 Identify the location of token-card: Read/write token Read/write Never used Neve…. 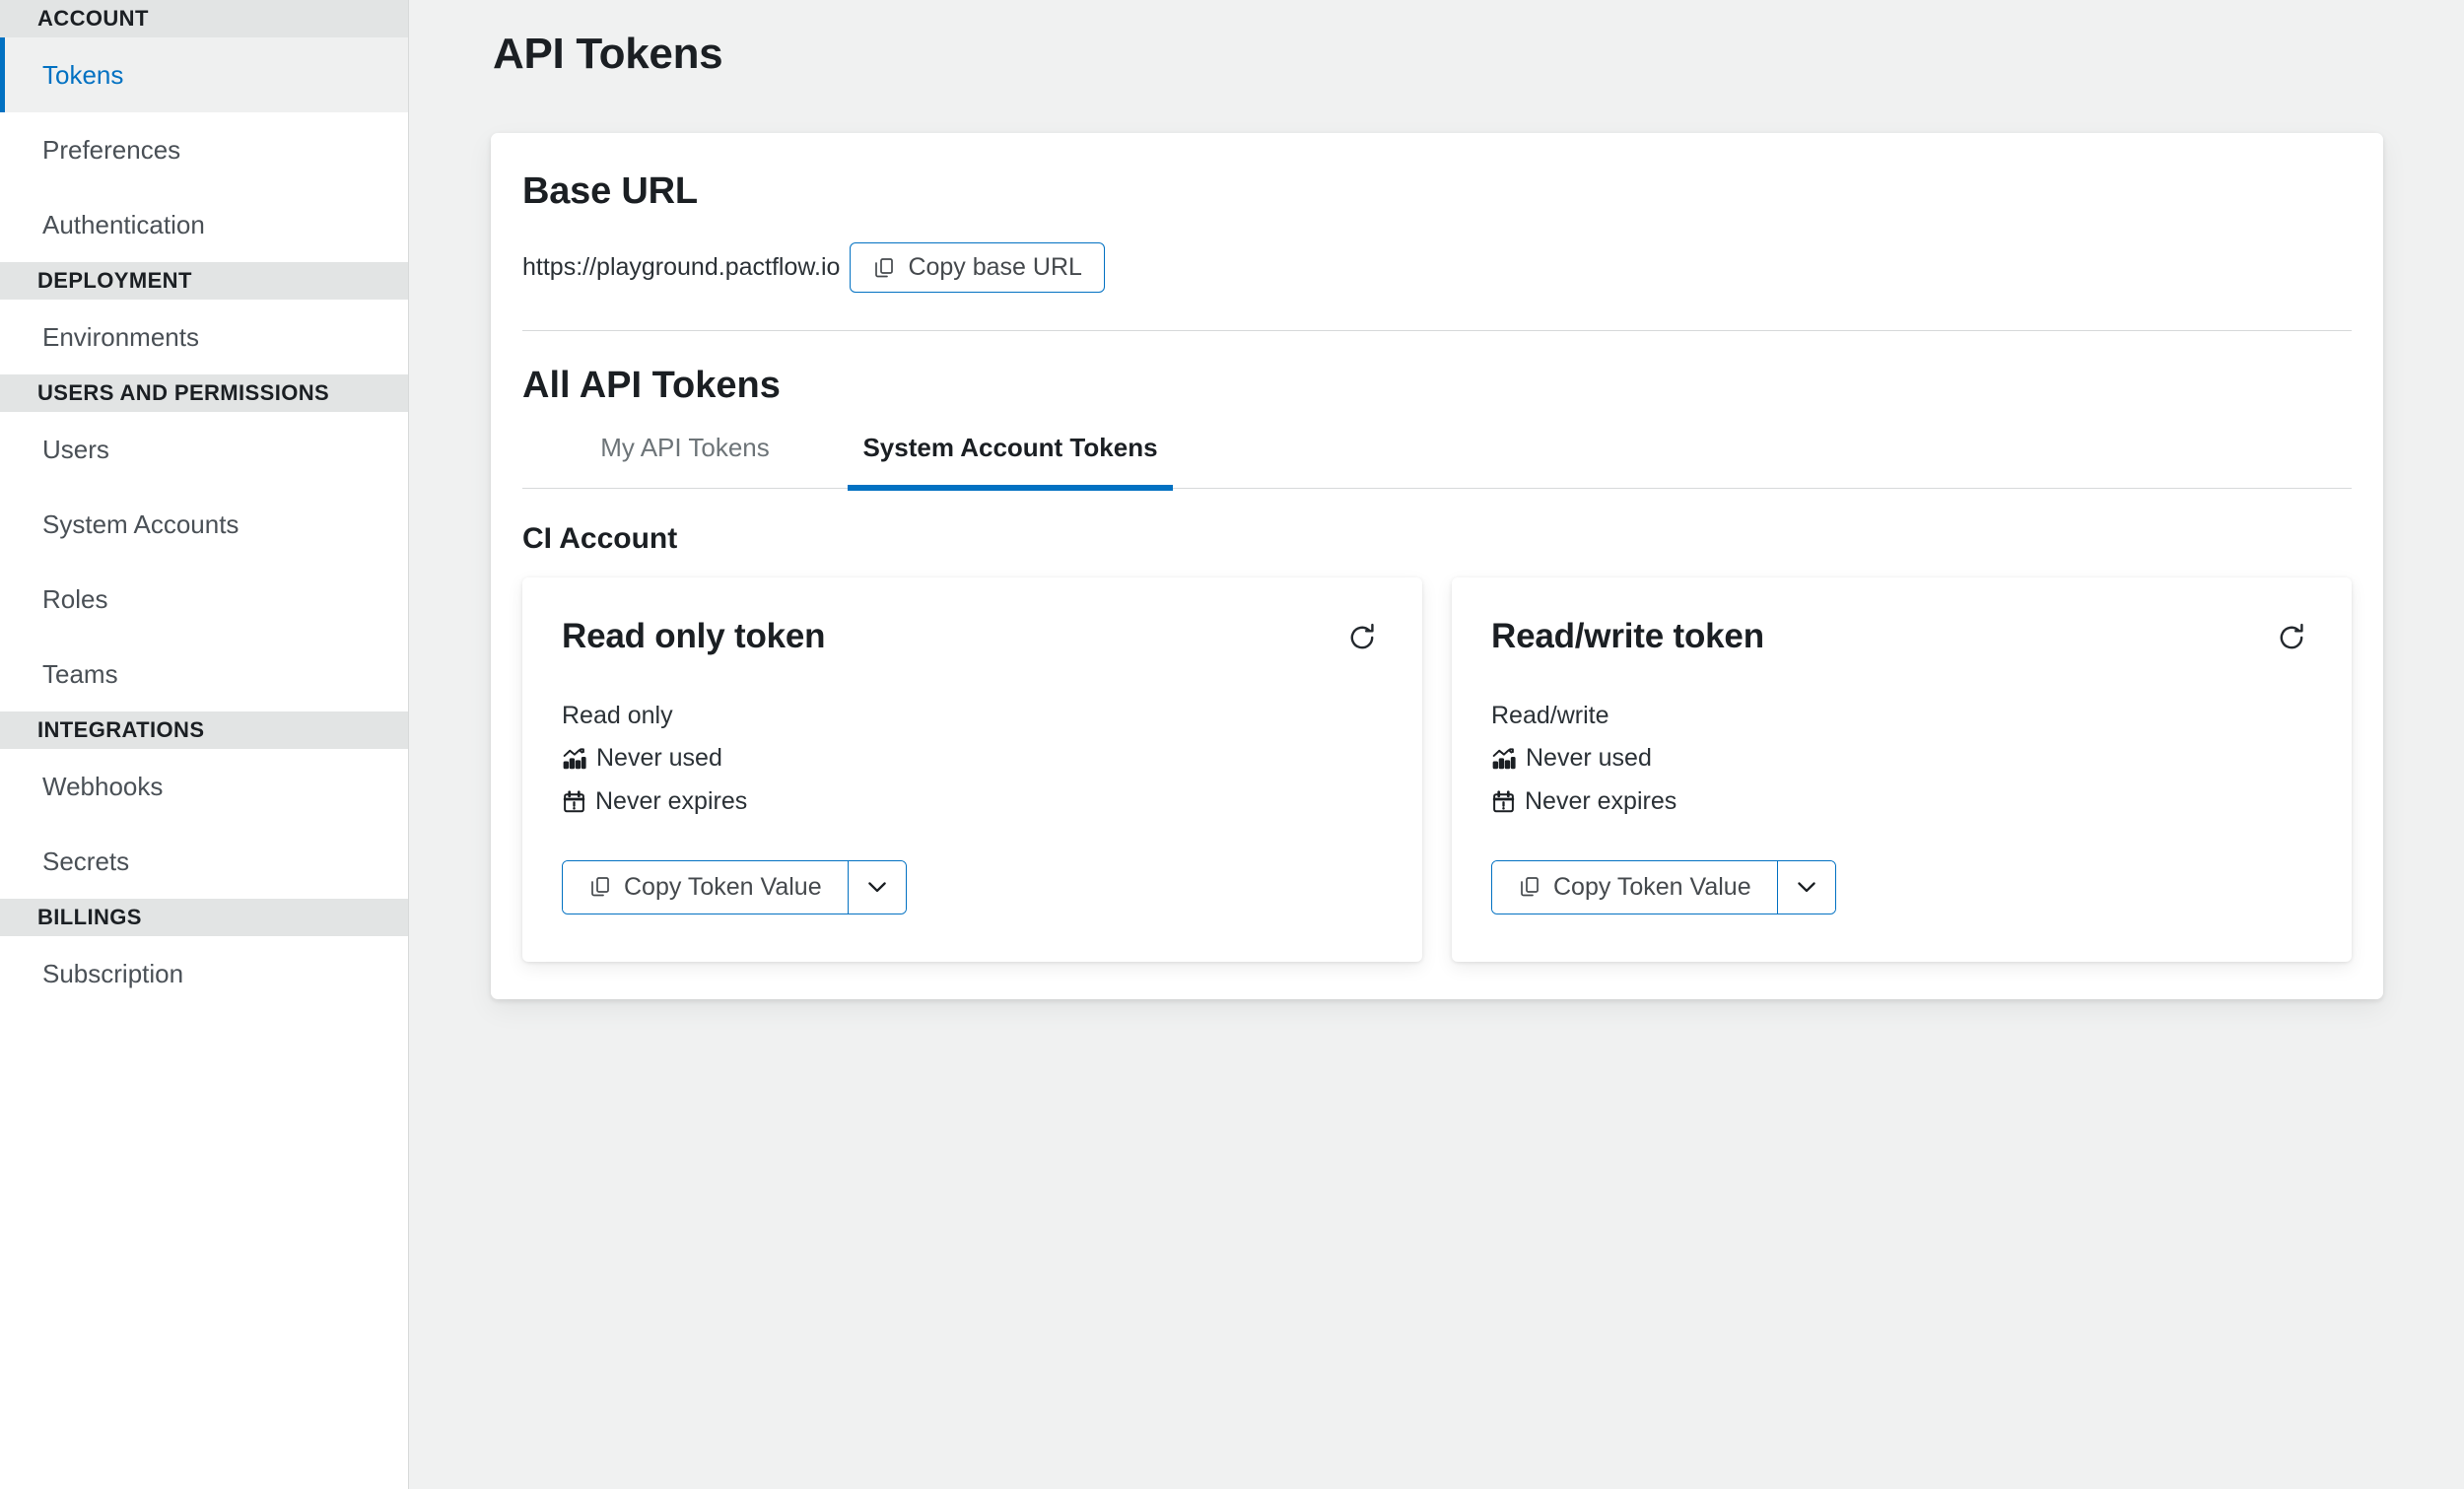
(1902, 769).